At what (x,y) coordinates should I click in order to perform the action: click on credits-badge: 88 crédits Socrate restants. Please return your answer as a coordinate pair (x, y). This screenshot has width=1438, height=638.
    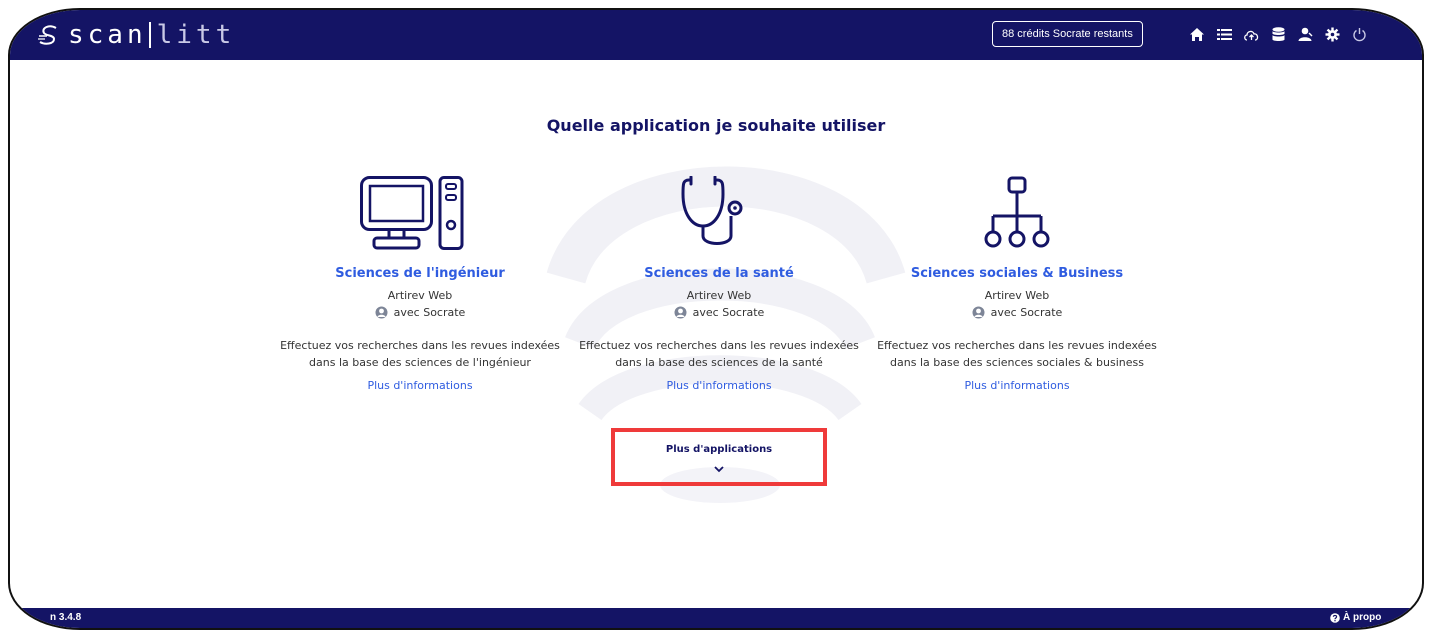
    Looking at the image, I should click on (1067, 34).